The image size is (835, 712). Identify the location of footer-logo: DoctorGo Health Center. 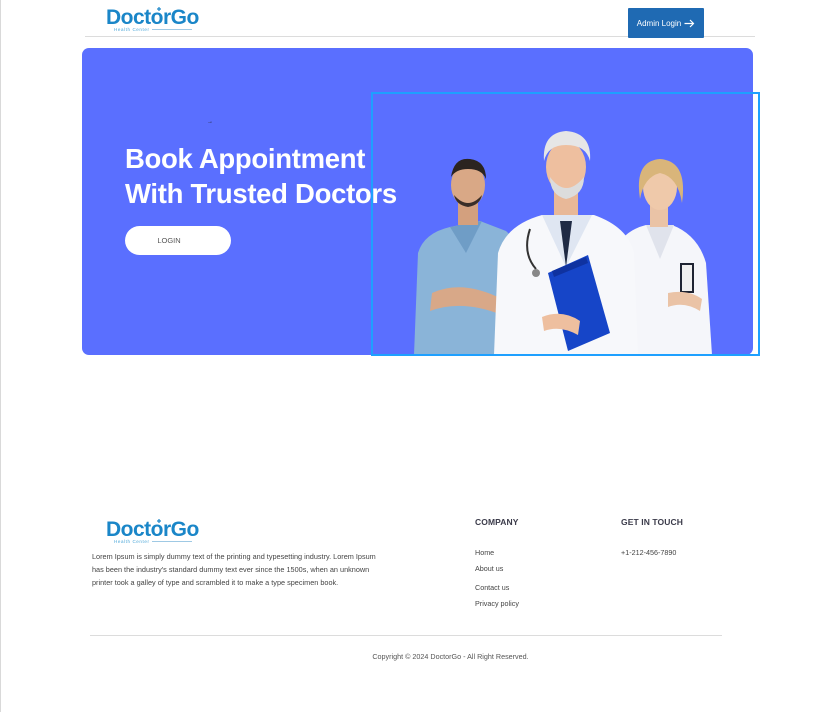
(152, 531).